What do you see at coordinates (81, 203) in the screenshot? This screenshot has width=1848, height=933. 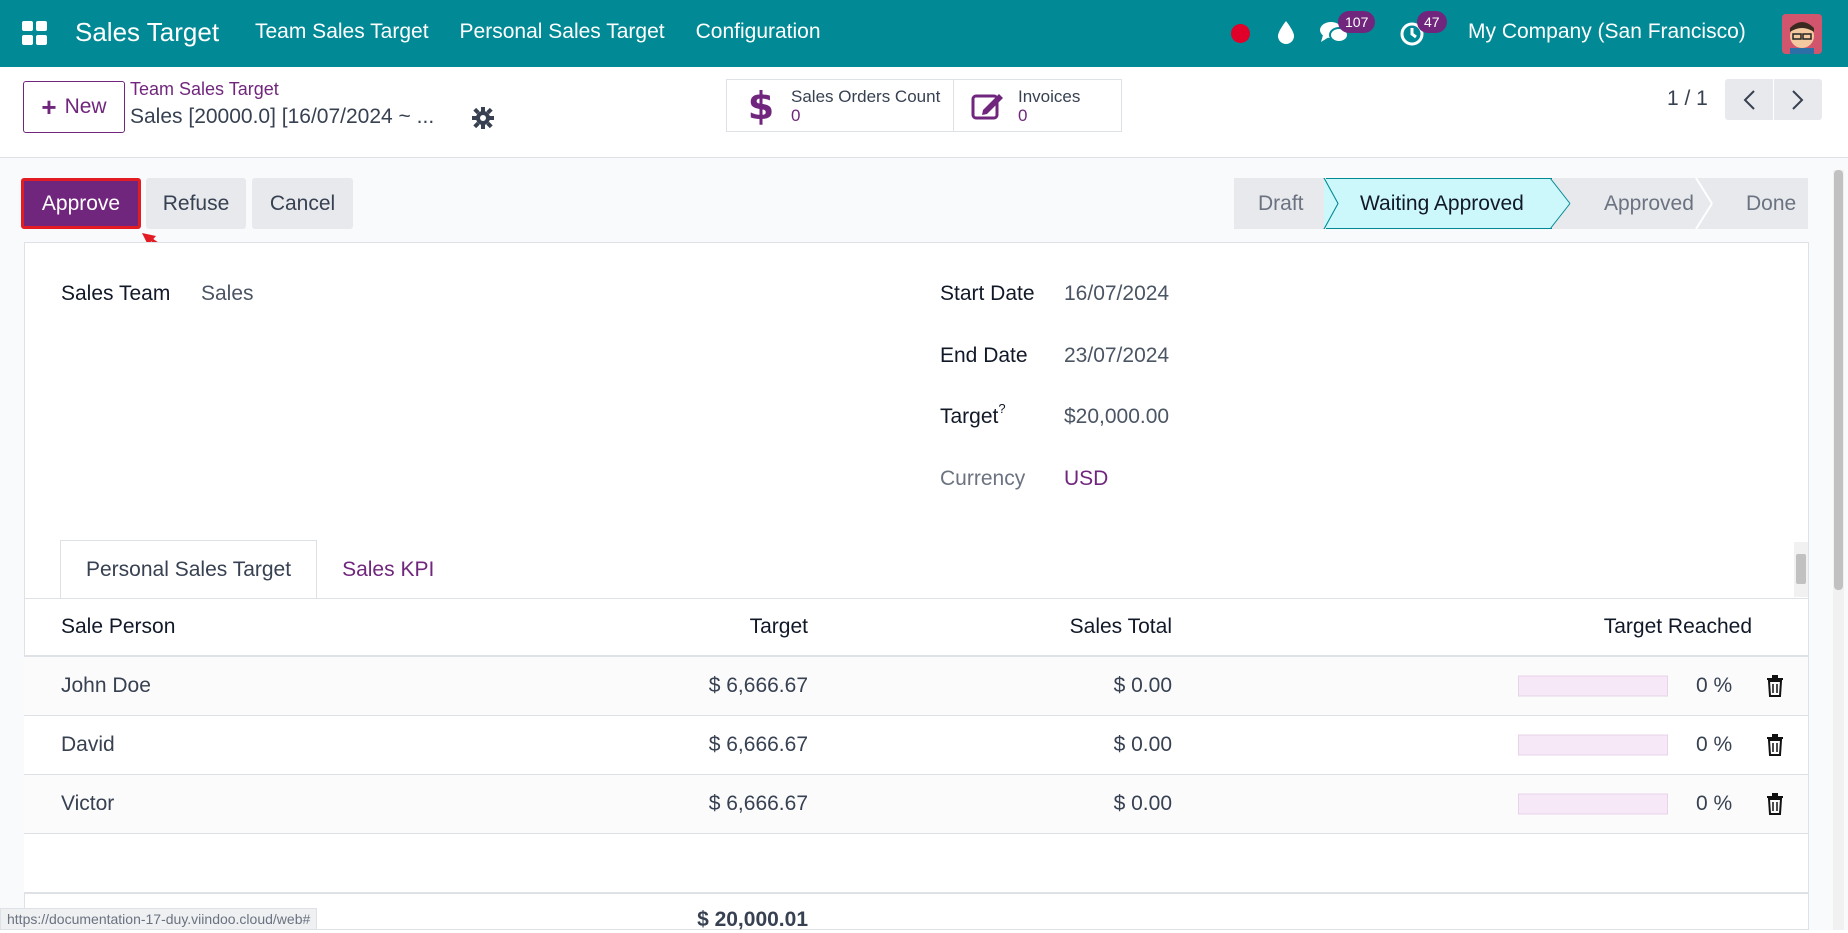 I see `approve-button: Approve` at bounding box center [81, 203].